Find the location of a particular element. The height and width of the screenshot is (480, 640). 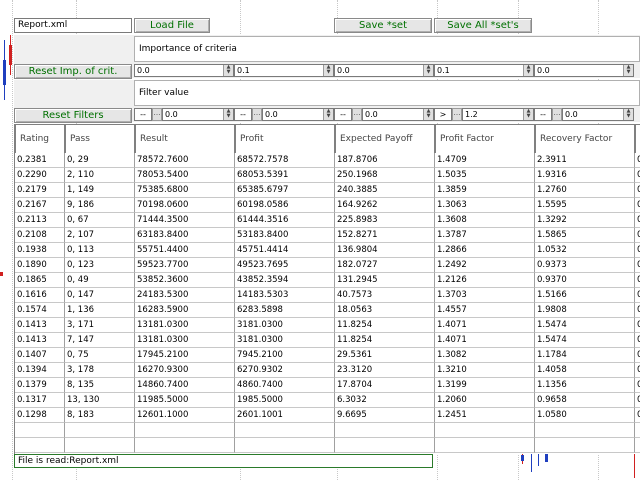

table-cell: 240.3885 is located at coordinates (385, 190).